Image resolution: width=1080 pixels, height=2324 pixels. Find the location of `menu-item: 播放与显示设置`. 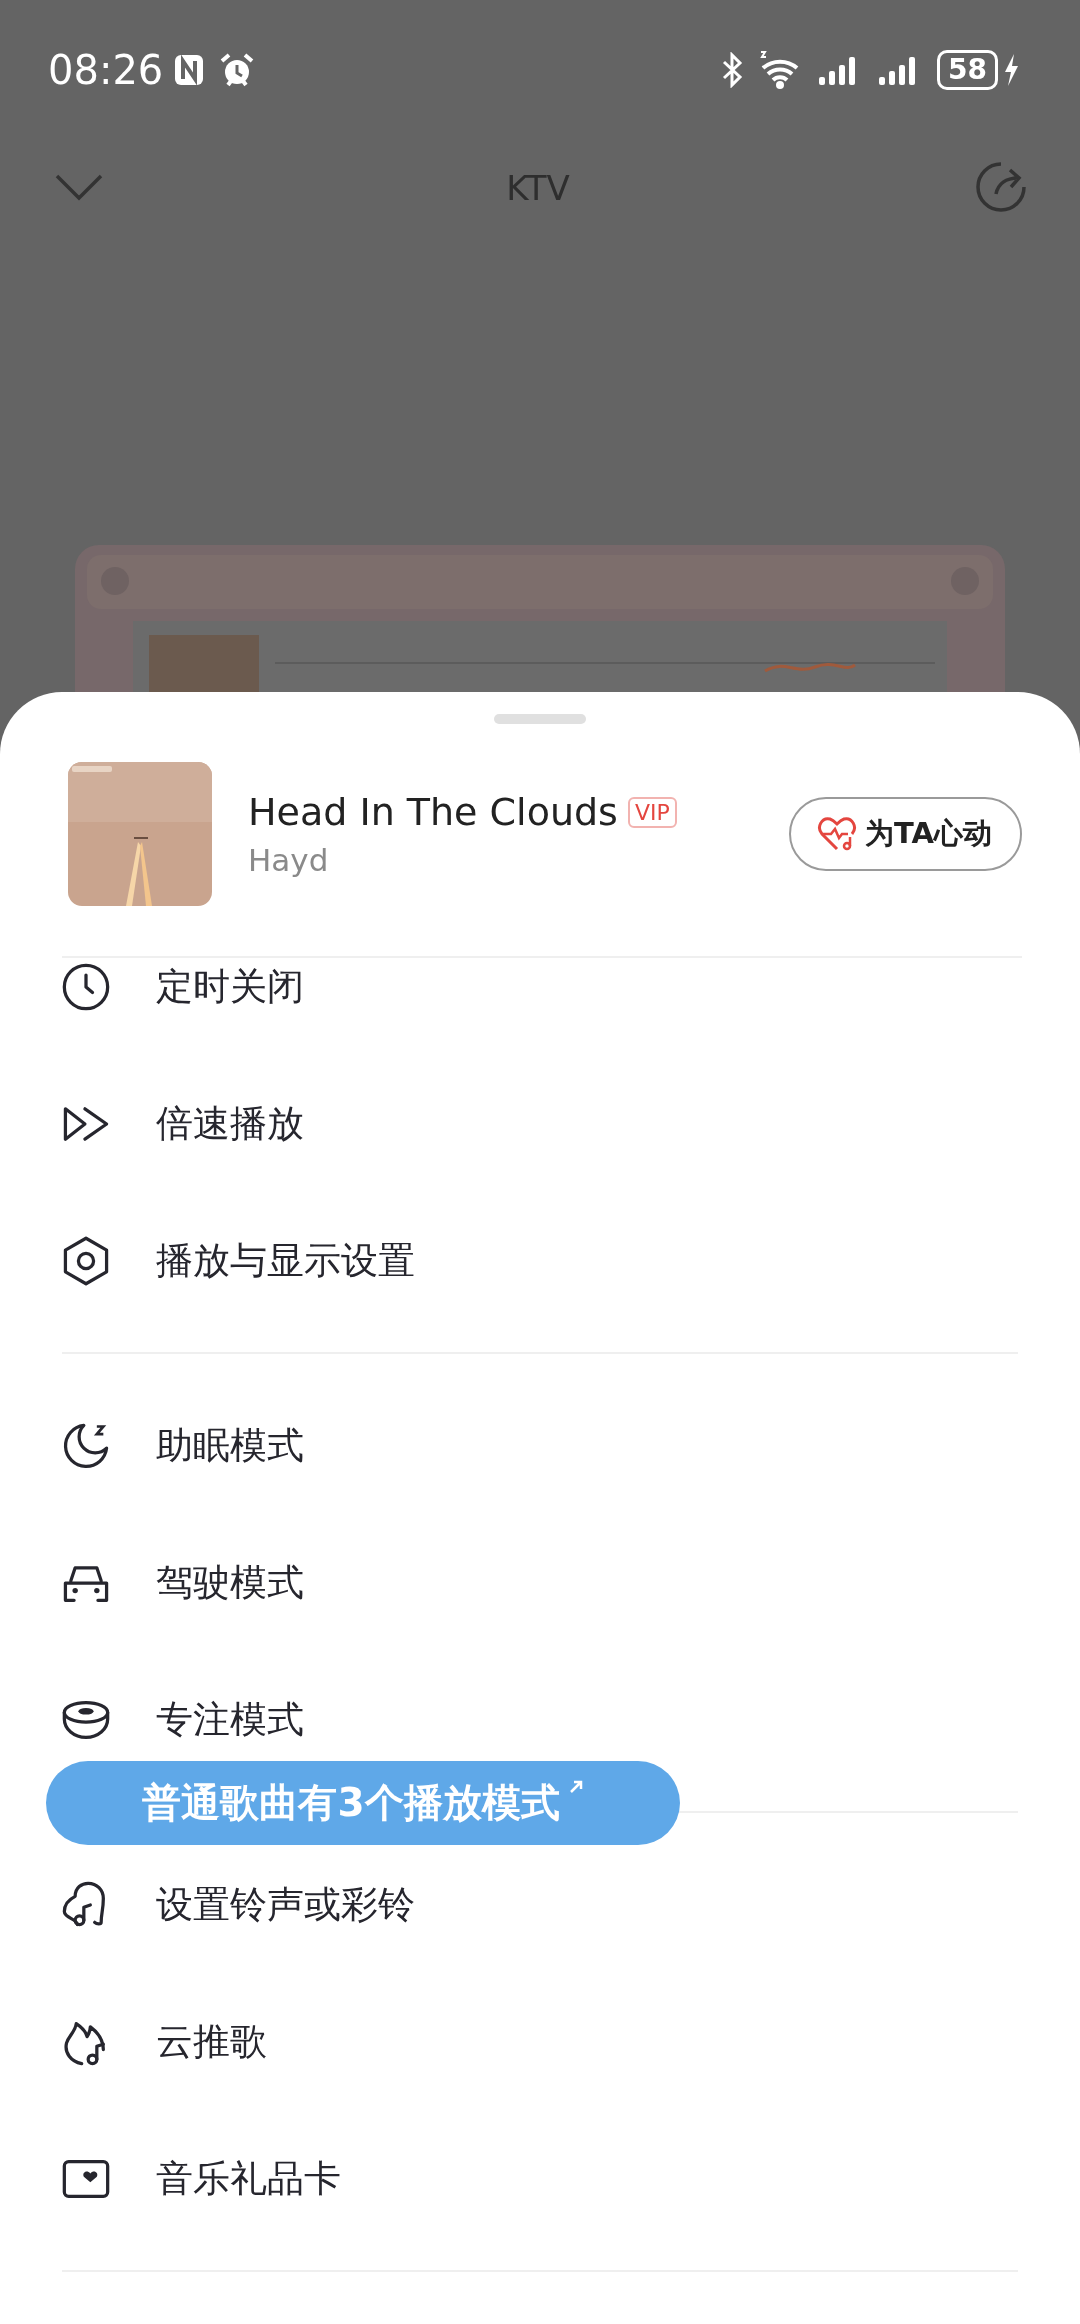

menu-item: 播放与显示设置 is located at coordinates (540, 1260).